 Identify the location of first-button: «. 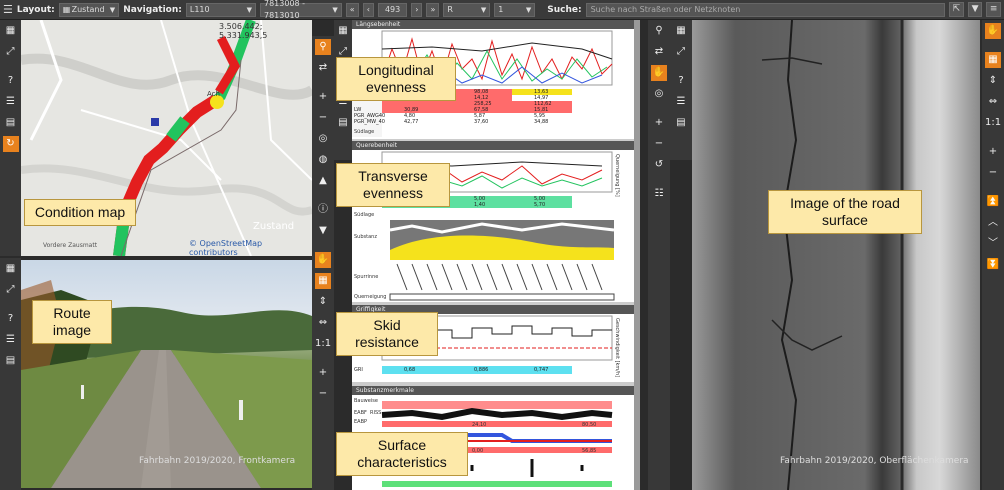
(352, 9).